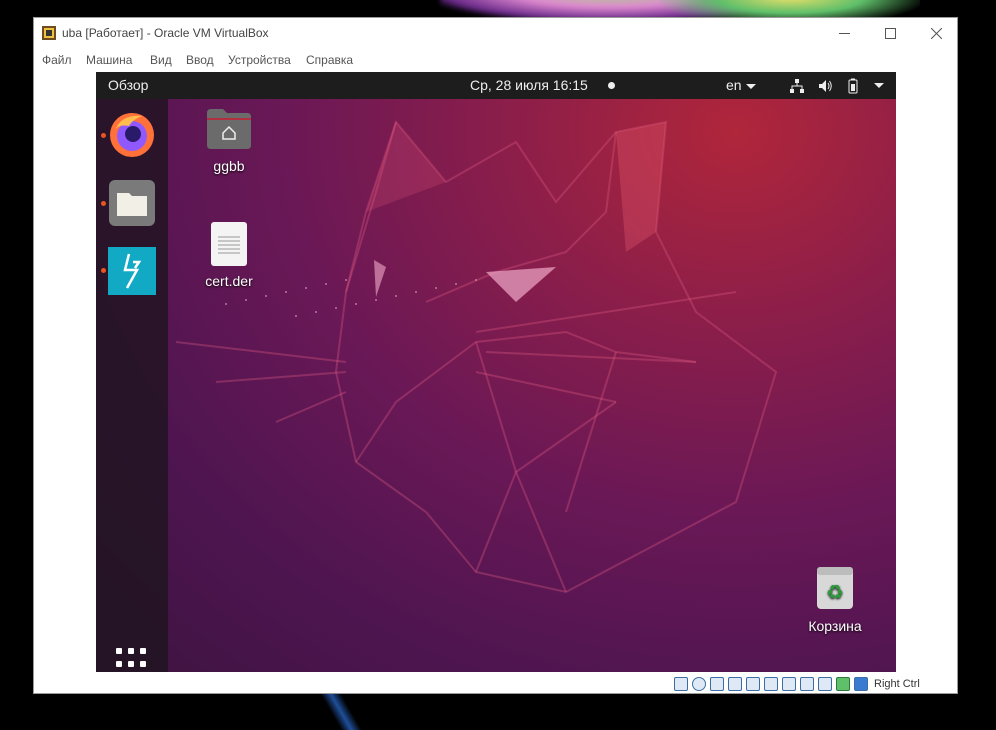  What do you see at coordinates (750, 86) in the screenshot?
I see `dropdown-arrow-icon` at bounding box center [750, 86].